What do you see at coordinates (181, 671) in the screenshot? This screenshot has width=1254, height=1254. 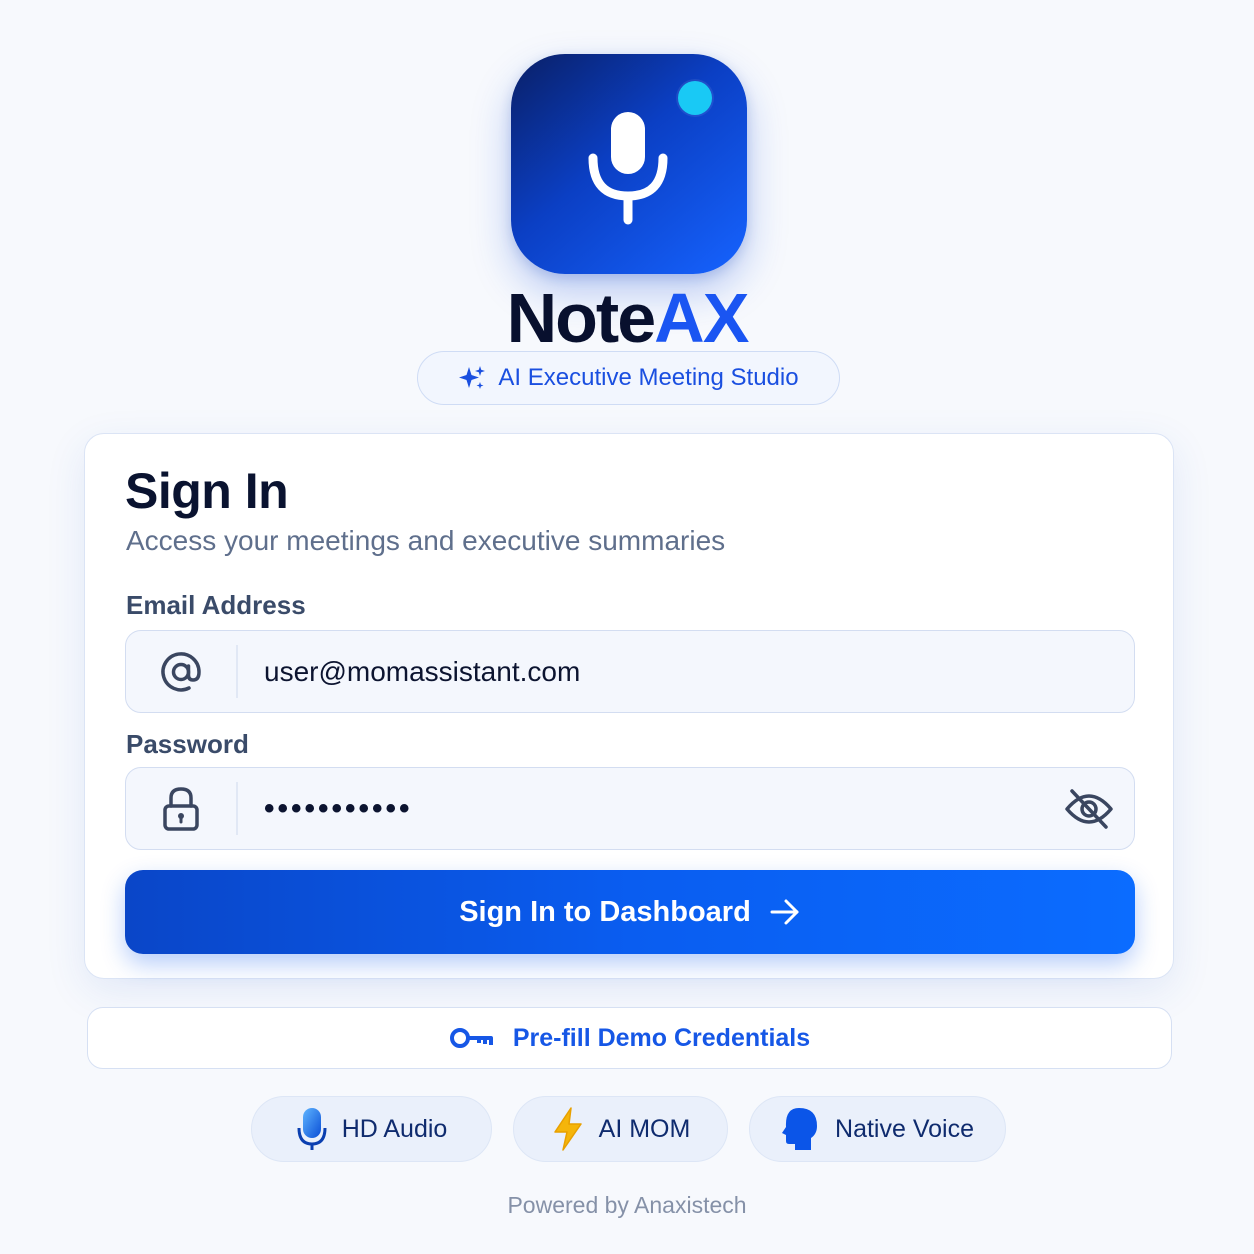 I see `at-icon` at bounding box center [181, 671].